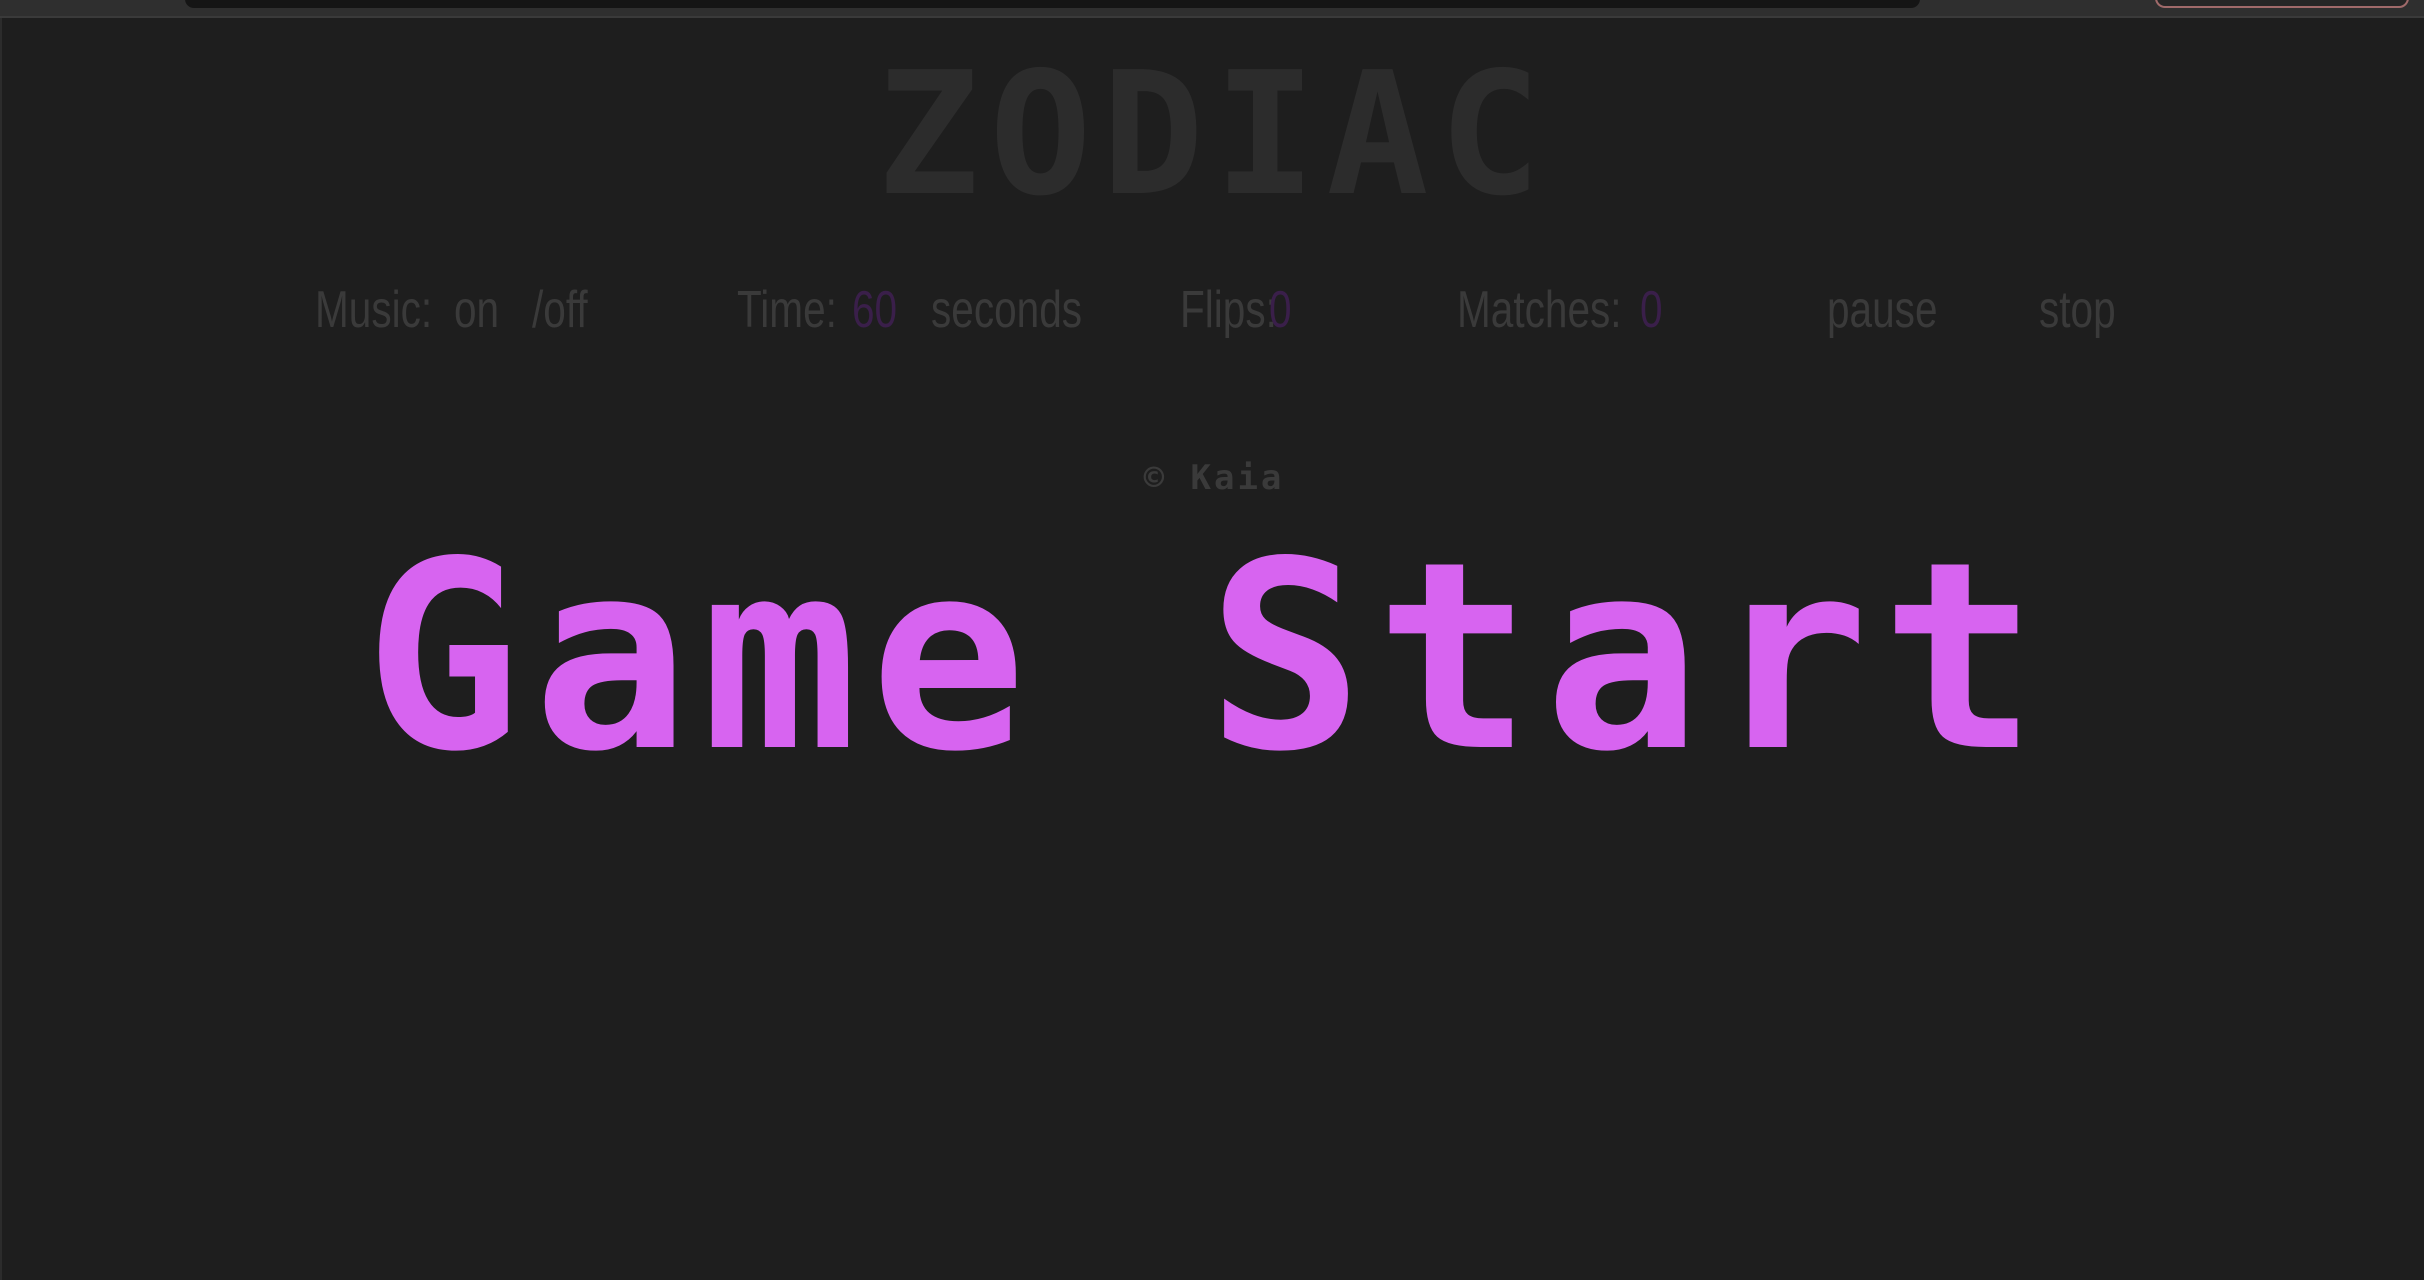 This screenshot has height=1280, width=2424. I want to click on music-off-toggle: /off, so click(560, 310).